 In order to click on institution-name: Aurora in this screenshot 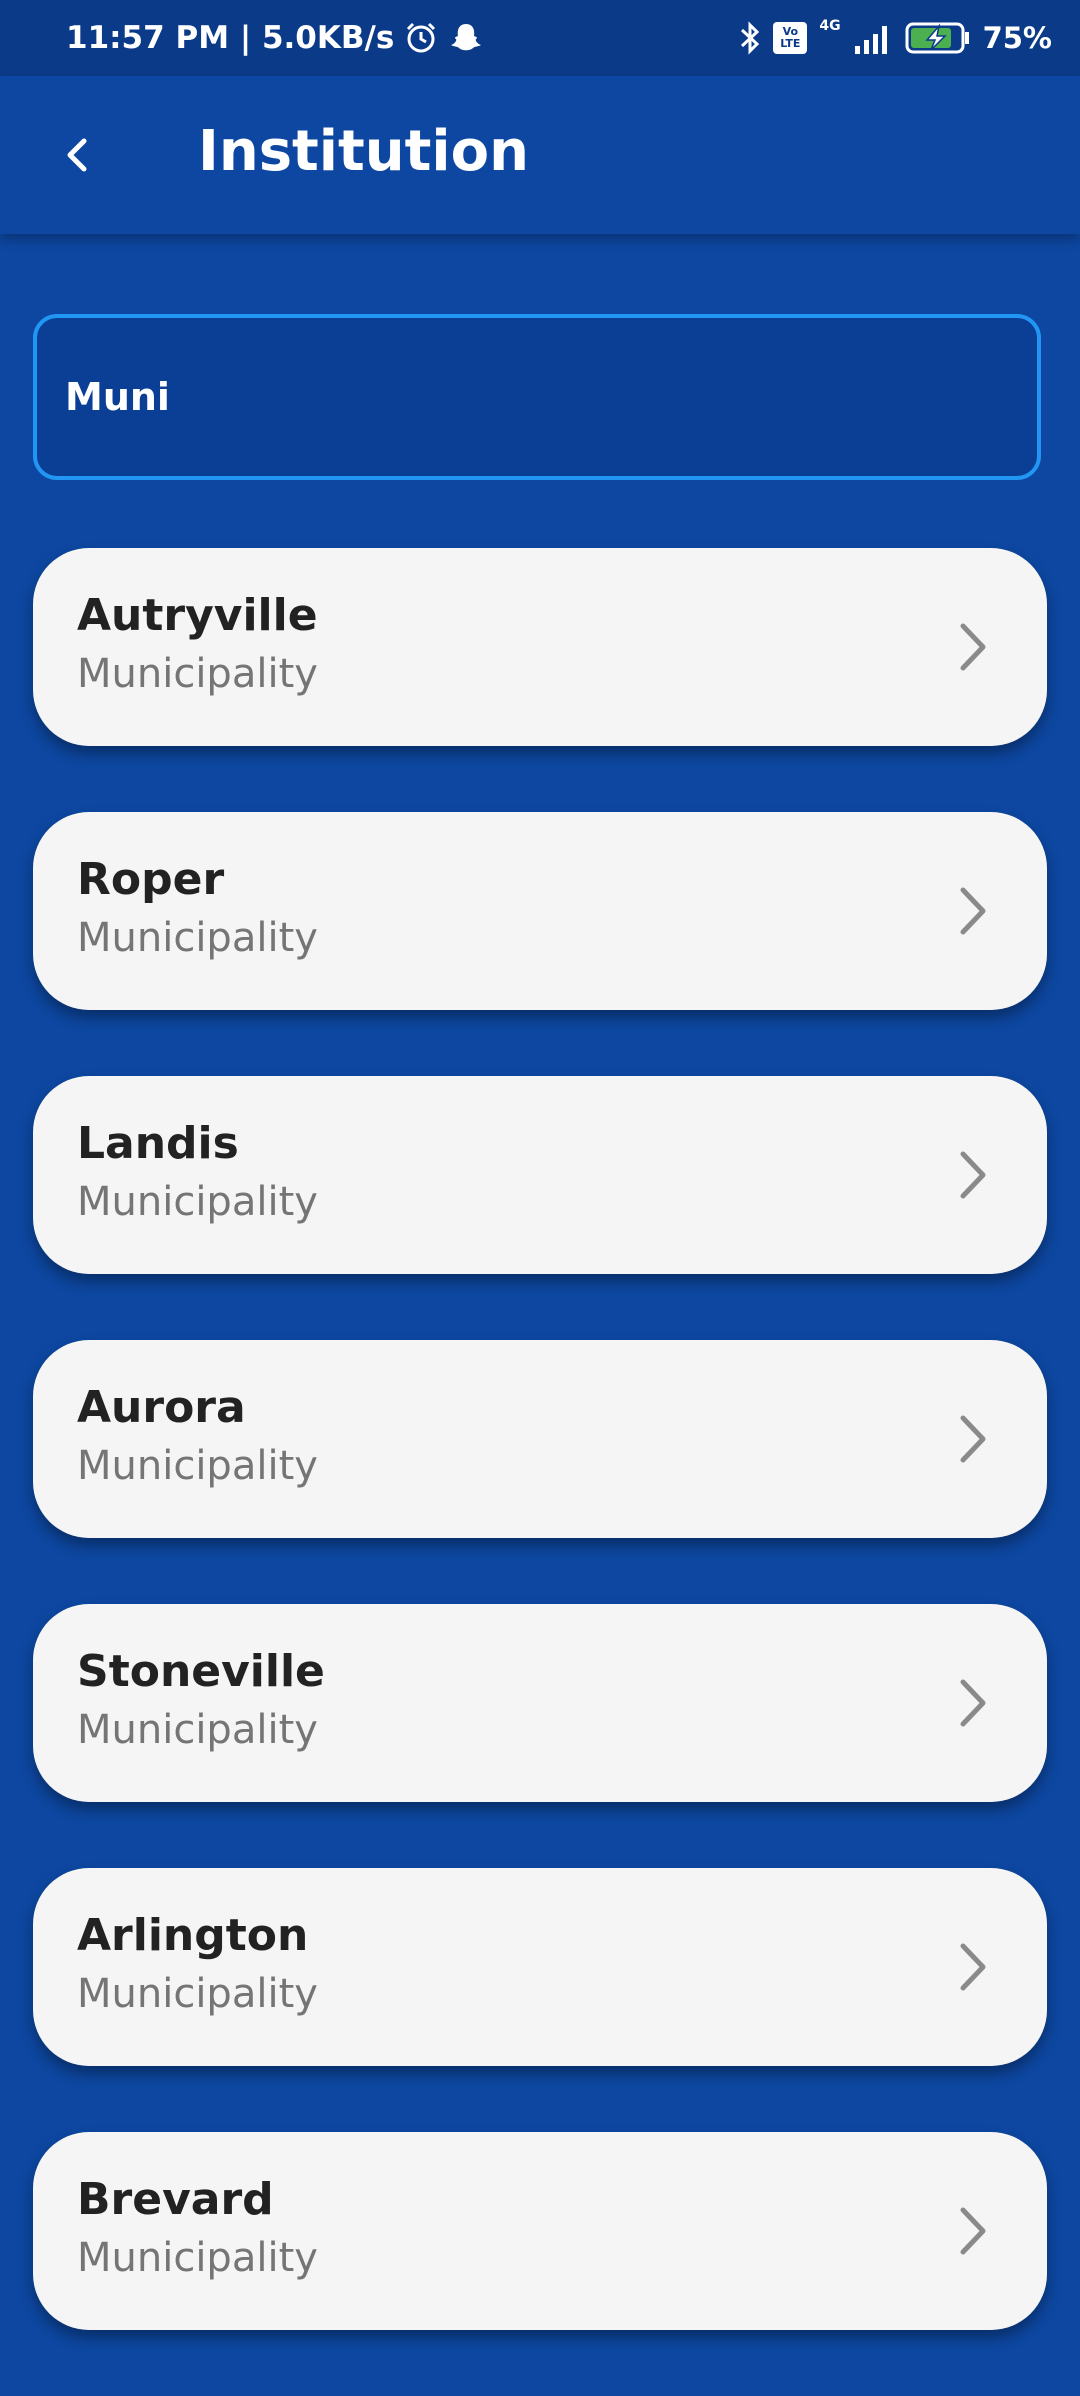, I will do `click(161, 1407)`.